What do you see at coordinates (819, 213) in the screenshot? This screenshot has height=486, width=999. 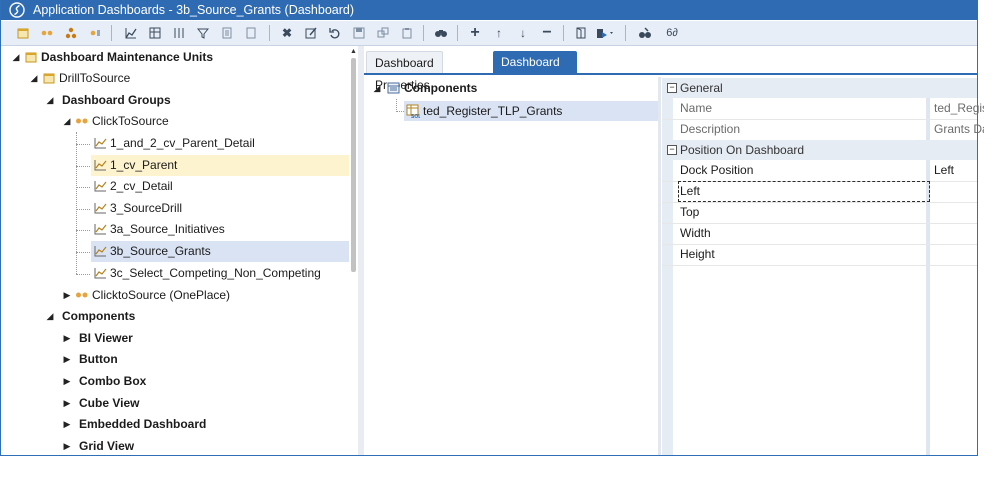 I see `property-row-top: Top` at bounding box center [819, 213].